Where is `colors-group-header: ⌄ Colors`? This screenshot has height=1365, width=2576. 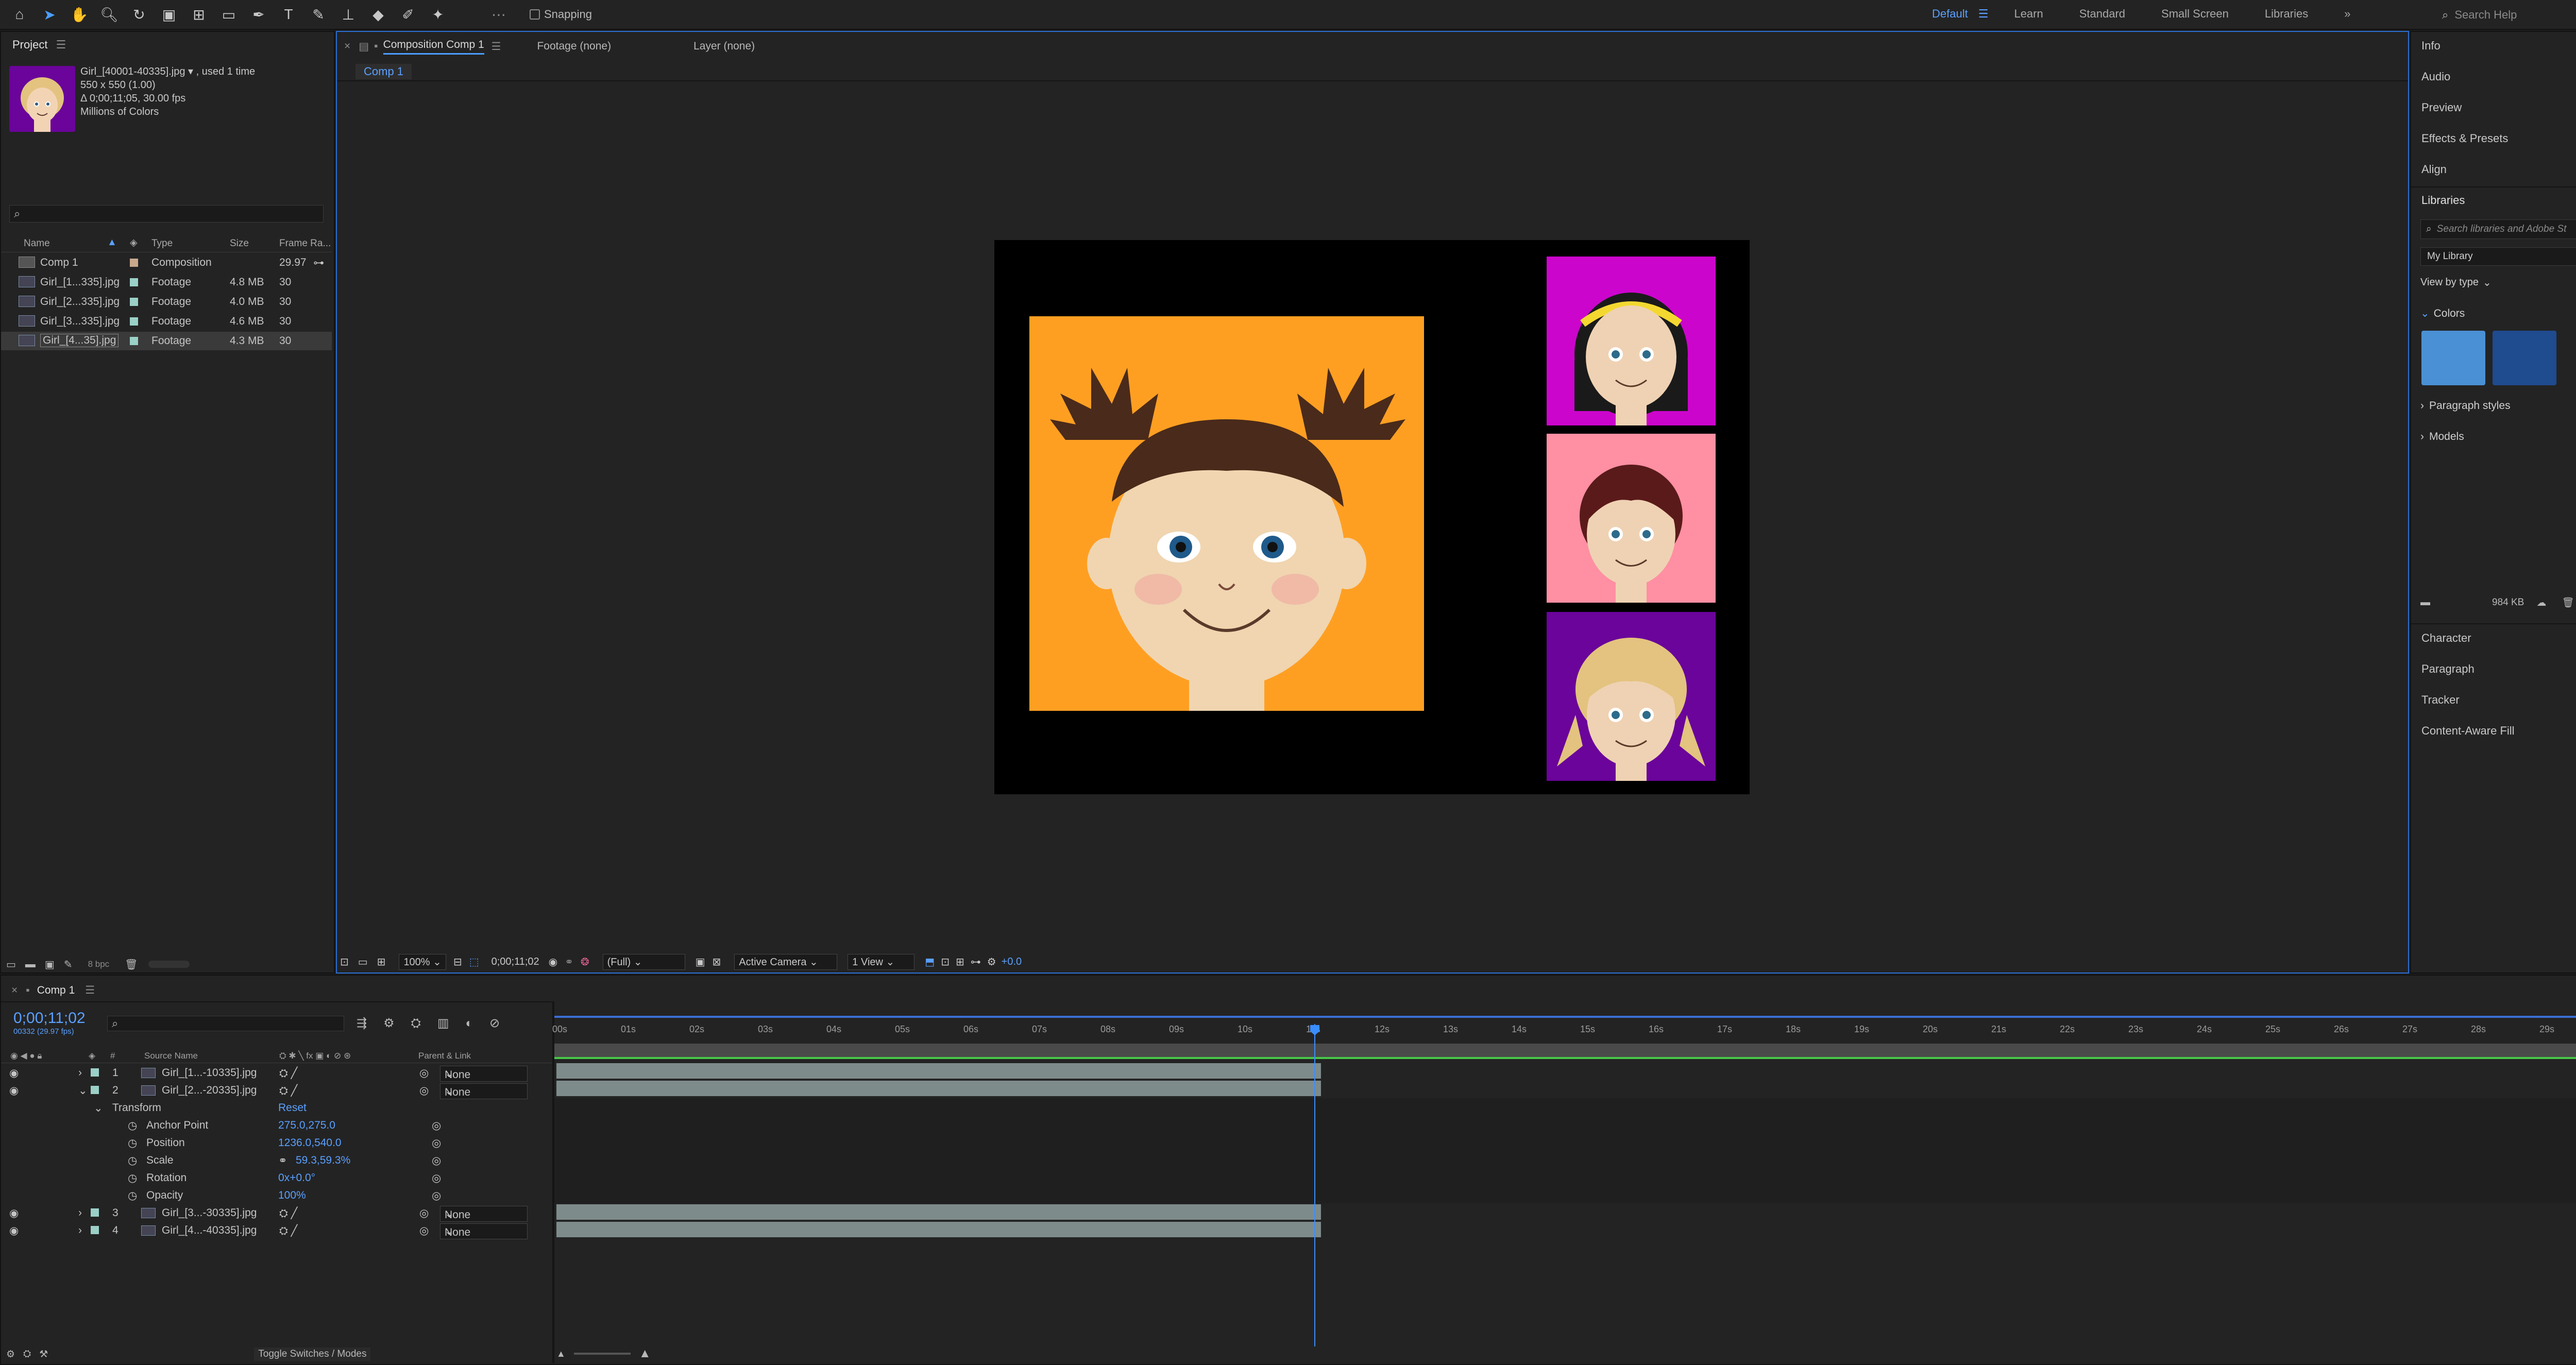 colors-group-header: ⌄ Colors is located at coordinates (2442, 313).